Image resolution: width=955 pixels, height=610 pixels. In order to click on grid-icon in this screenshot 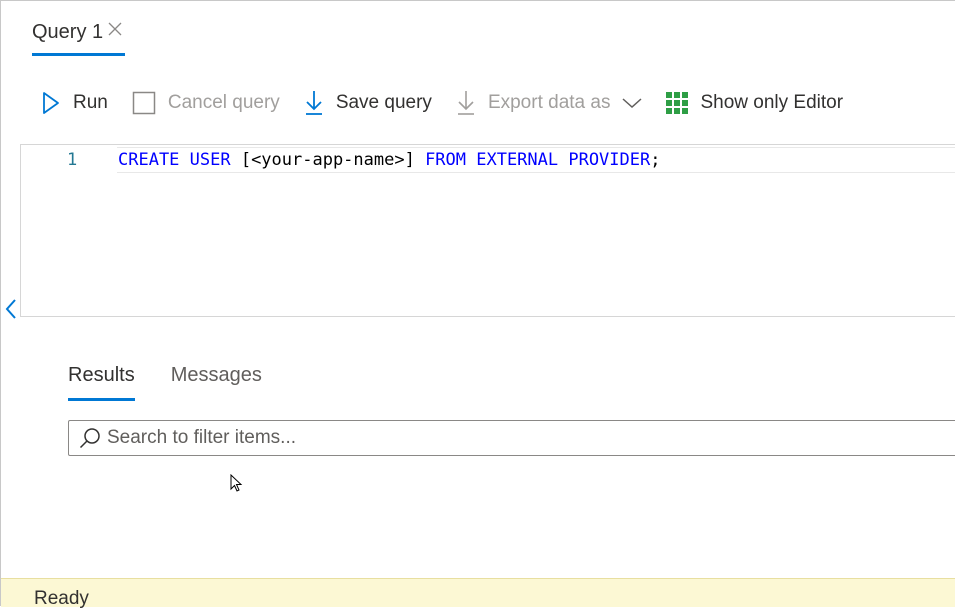, I will do `click(677, 103)`.